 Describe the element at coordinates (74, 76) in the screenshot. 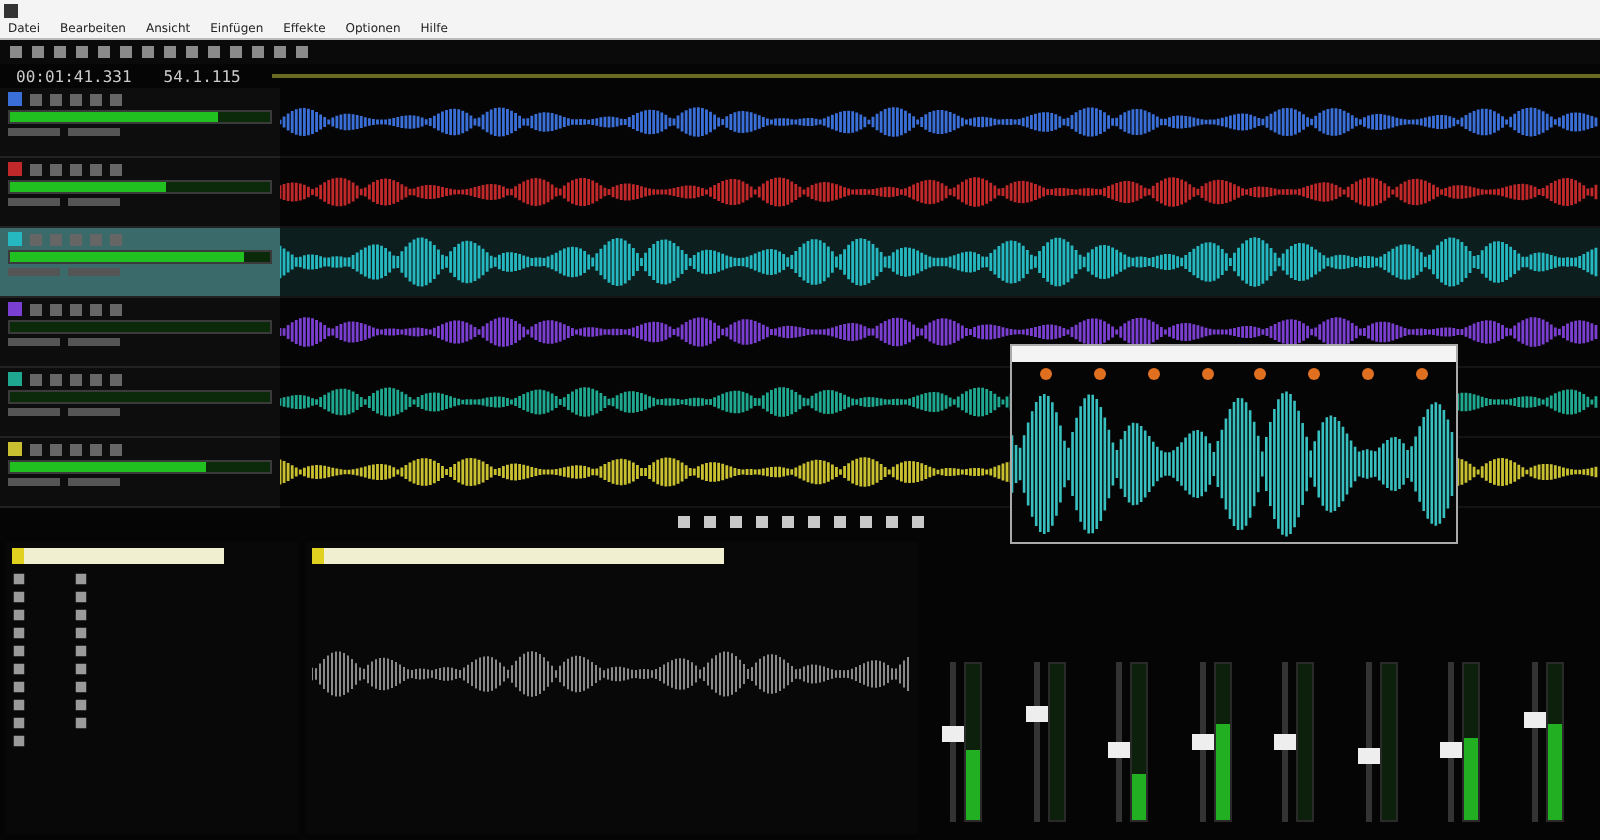

I see `time-position: 00:01:41.331` at that location.